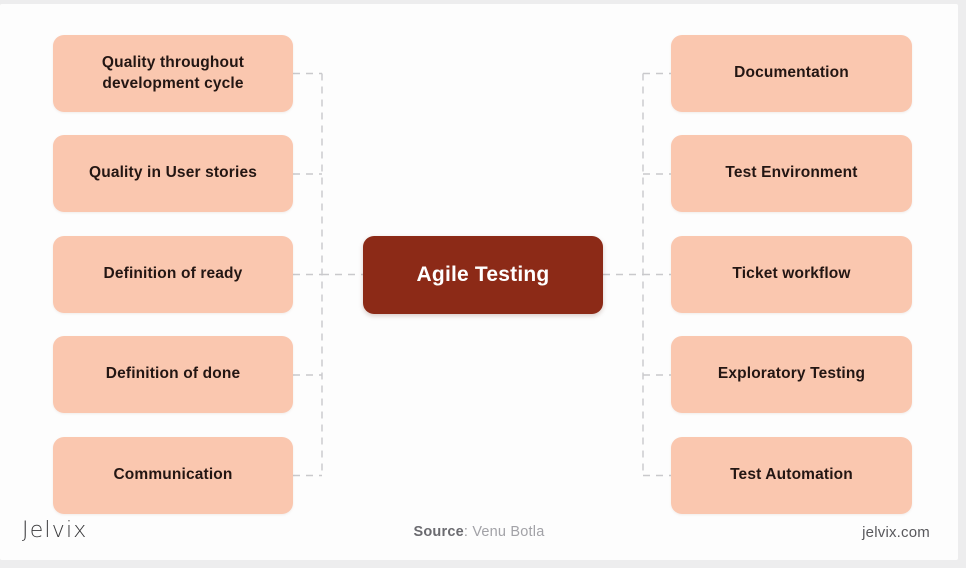 The width and height of the screenshot is (966, 568). I want to click on center-node-agile-testing: Agile Testing, so click(483, 275).